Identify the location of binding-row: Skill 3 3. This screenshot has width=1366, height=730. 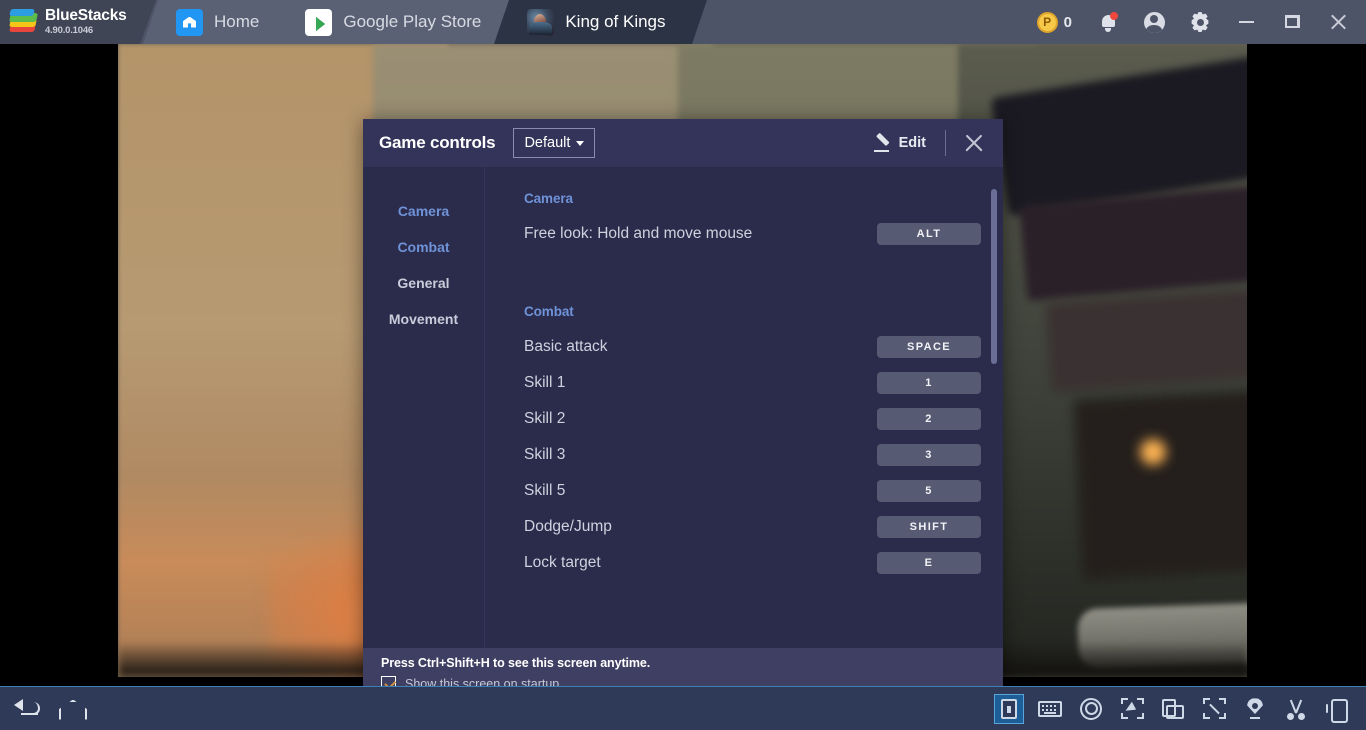
(752, 455).